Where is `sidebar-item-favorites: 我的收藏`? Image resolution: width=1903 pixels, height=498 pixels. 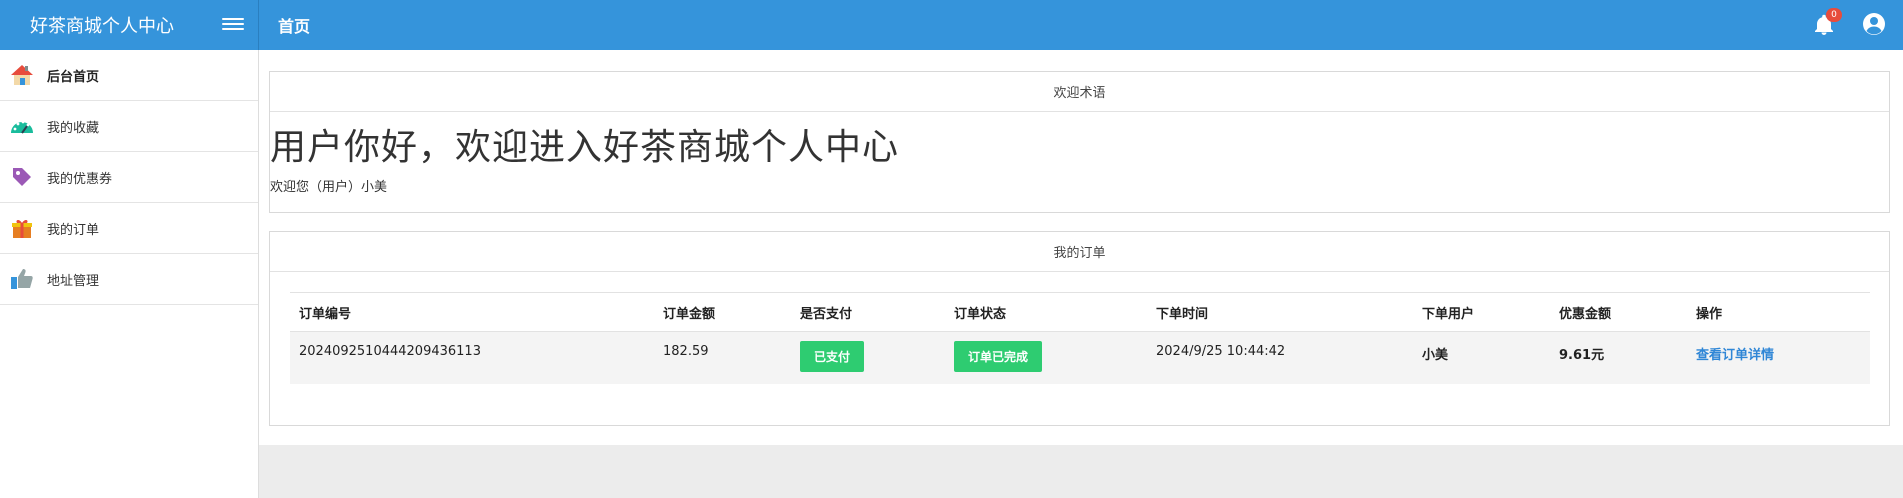
sidebar-item-favorites: 我的收藏 is located at coordinates (129, 126).